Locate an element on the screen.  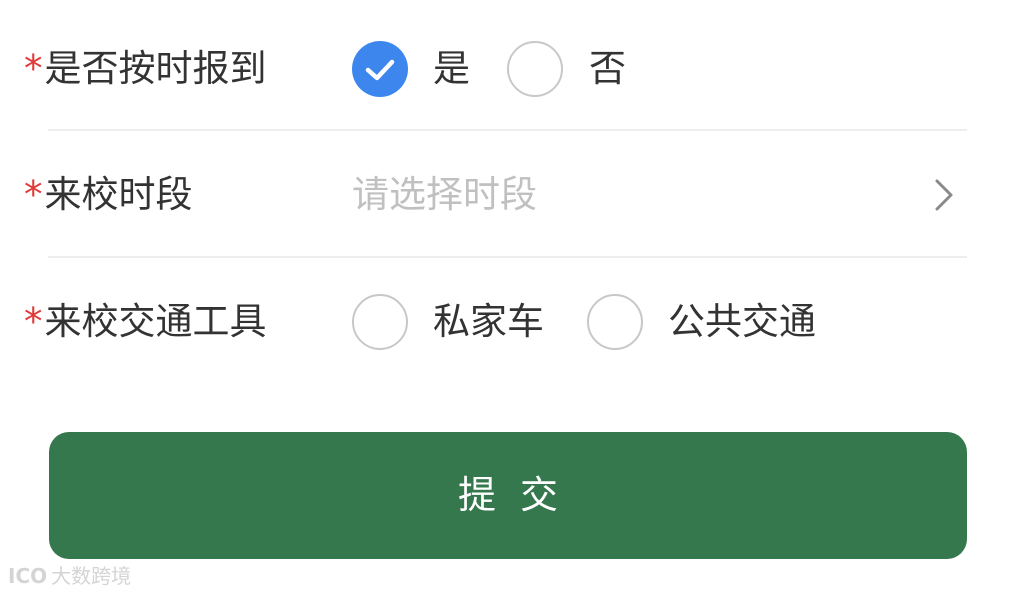
checkmark-icon is located at coordinates (380, 70).